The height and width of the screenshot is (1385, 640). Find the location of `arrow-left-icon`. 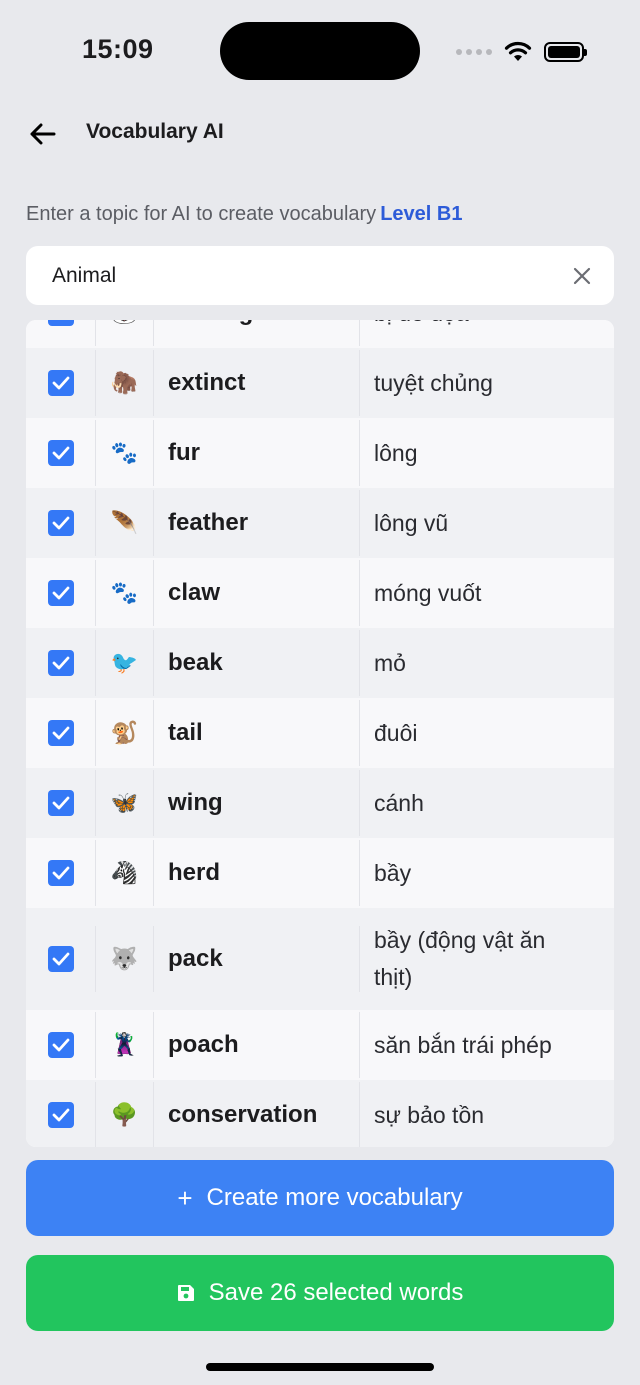

arrow-left-icon is located at coordinates (43, 134).